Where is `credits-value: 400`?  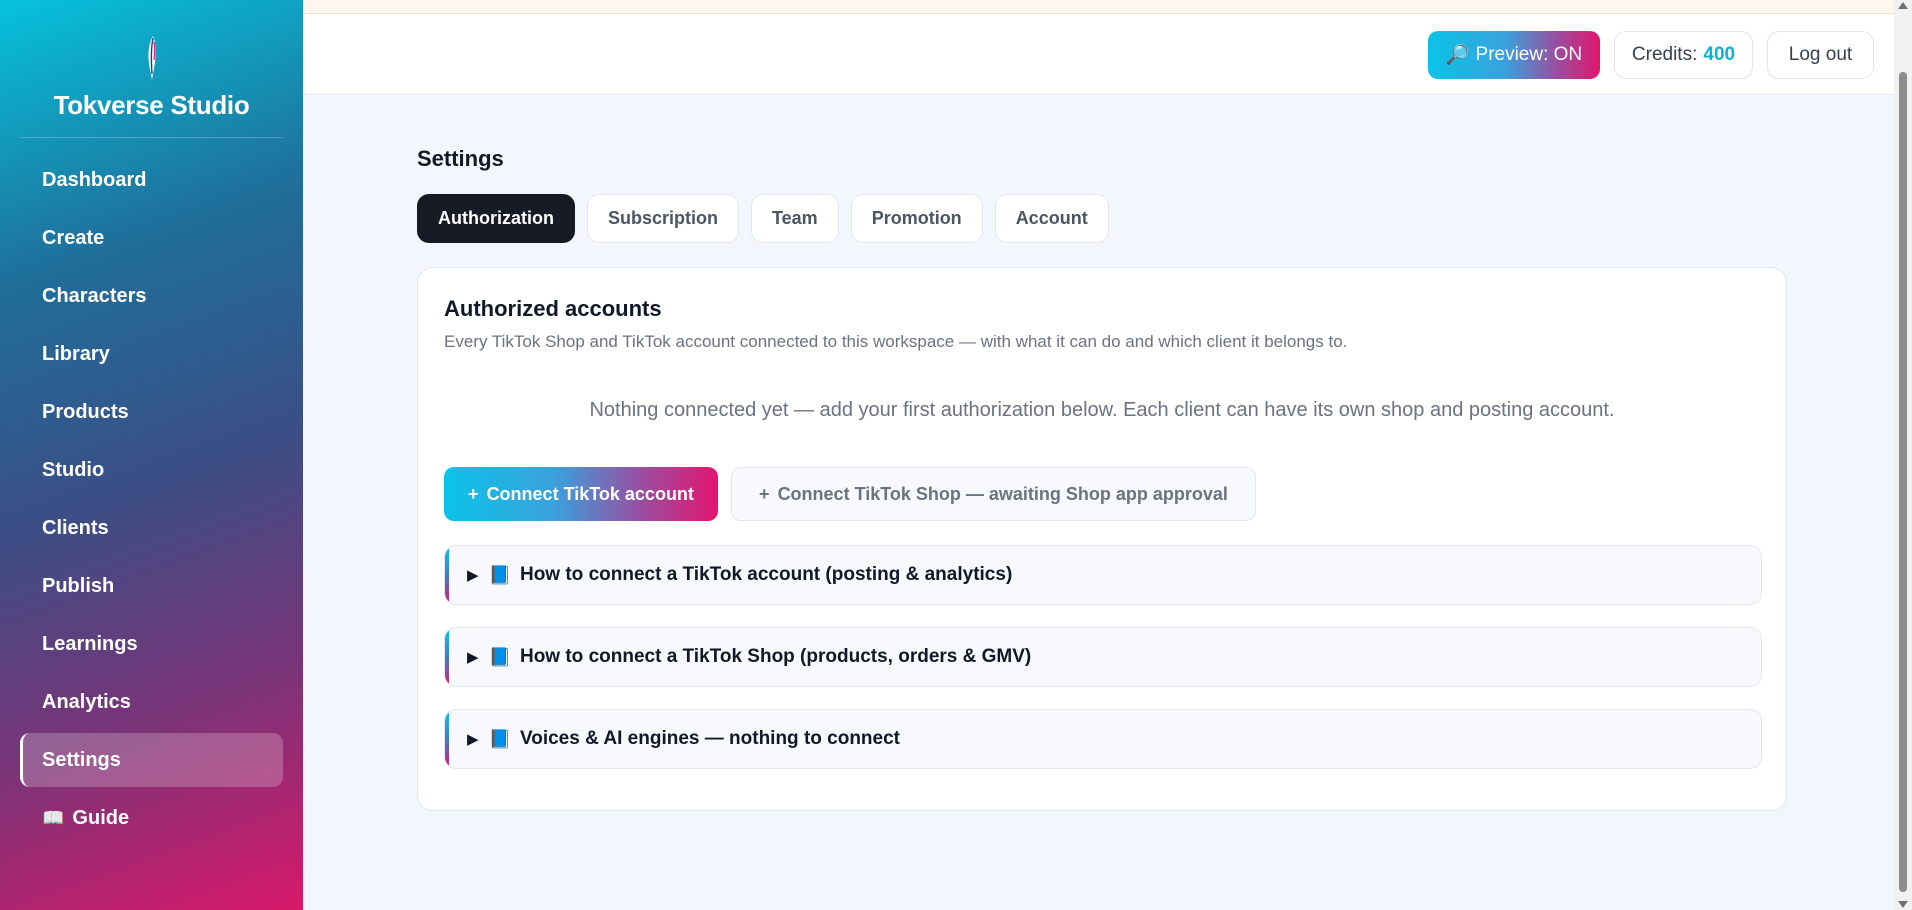
credits-value: 400 is located at coordinates (1719, 54).